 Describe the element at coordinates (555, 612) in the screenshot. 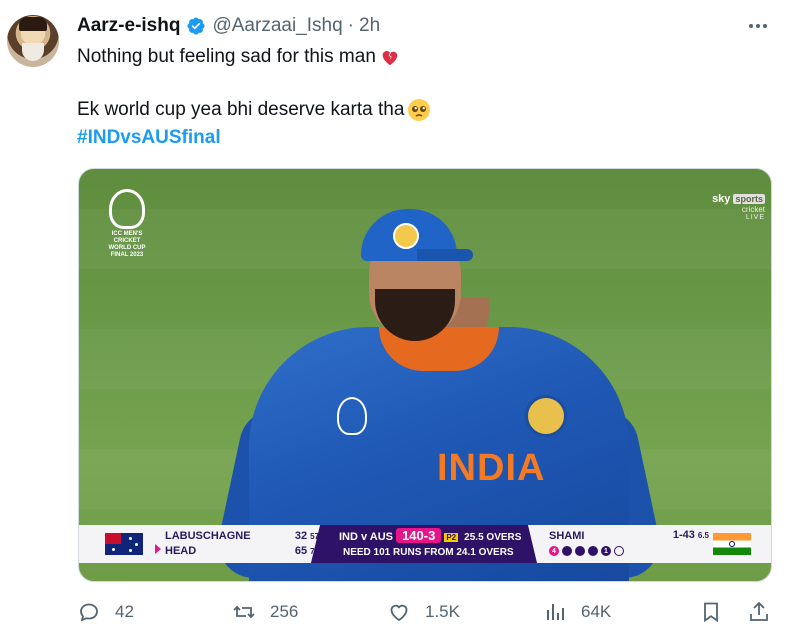

I see `views-chart-icon` at that location.